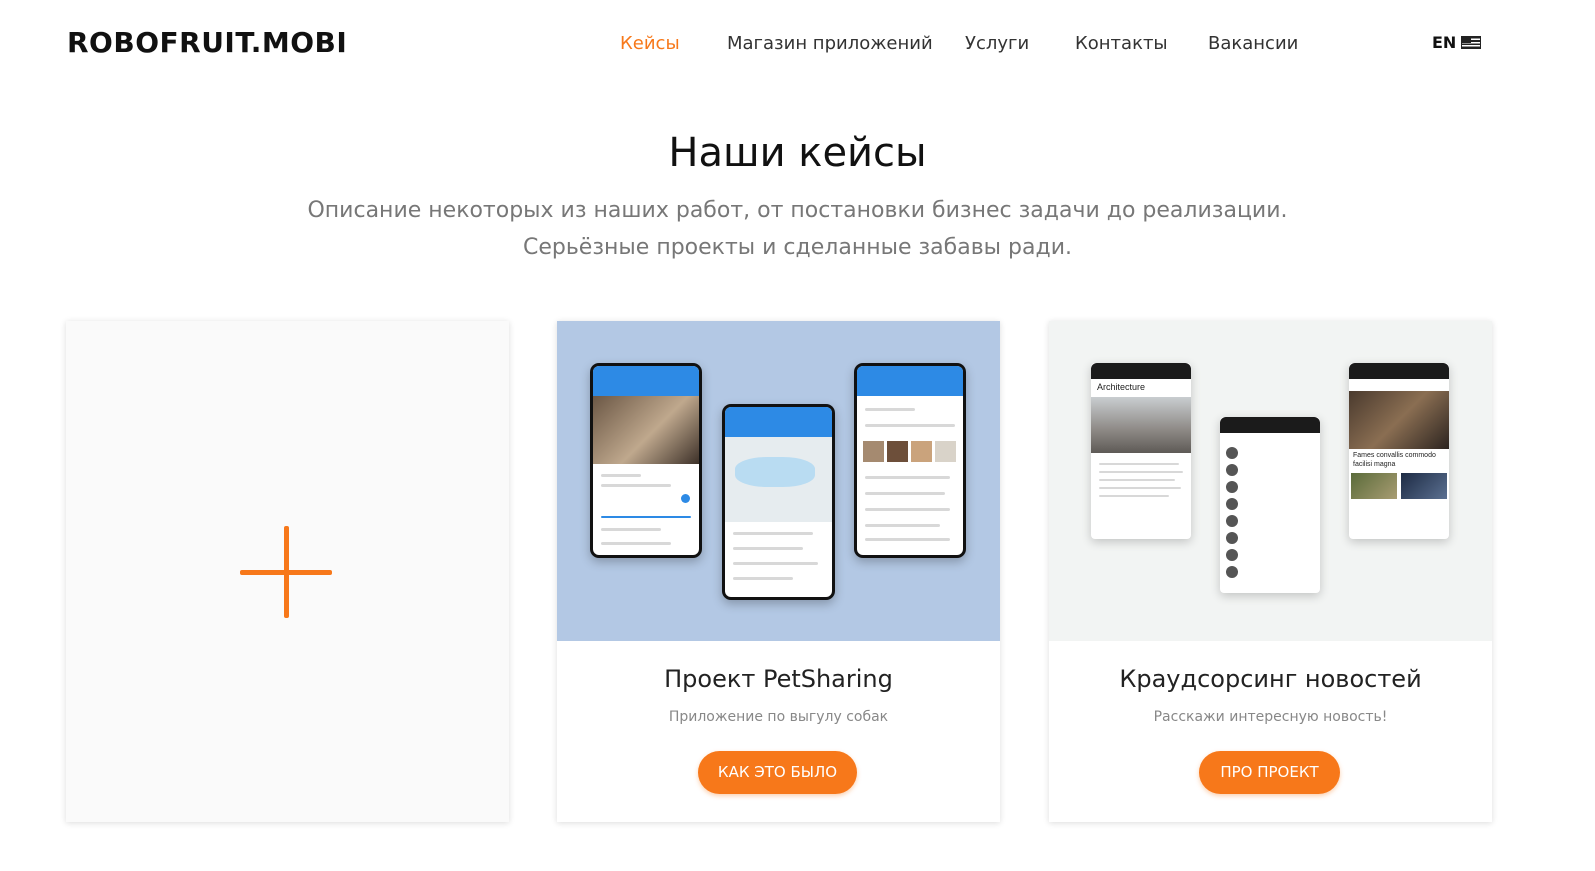 This screenshot has width=1595, height=871. I want to click on language-label: EN, so click(1444, 42).